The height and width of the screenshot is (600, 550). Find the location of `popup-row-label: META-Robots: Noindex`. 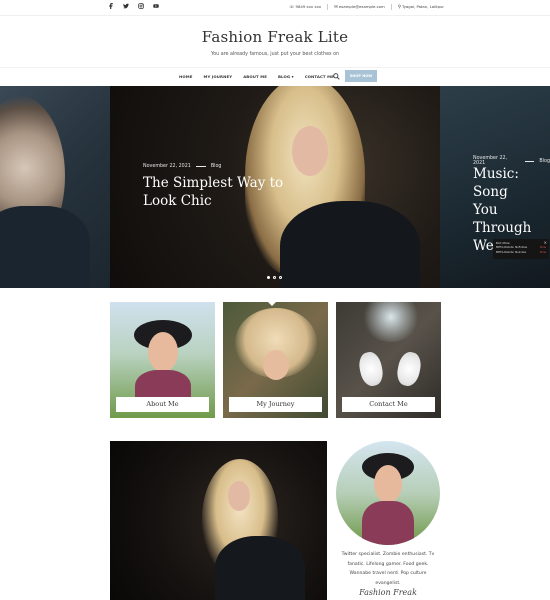

popup-row-label: META-Robots: Noindex is located at coordinates (511, 252).